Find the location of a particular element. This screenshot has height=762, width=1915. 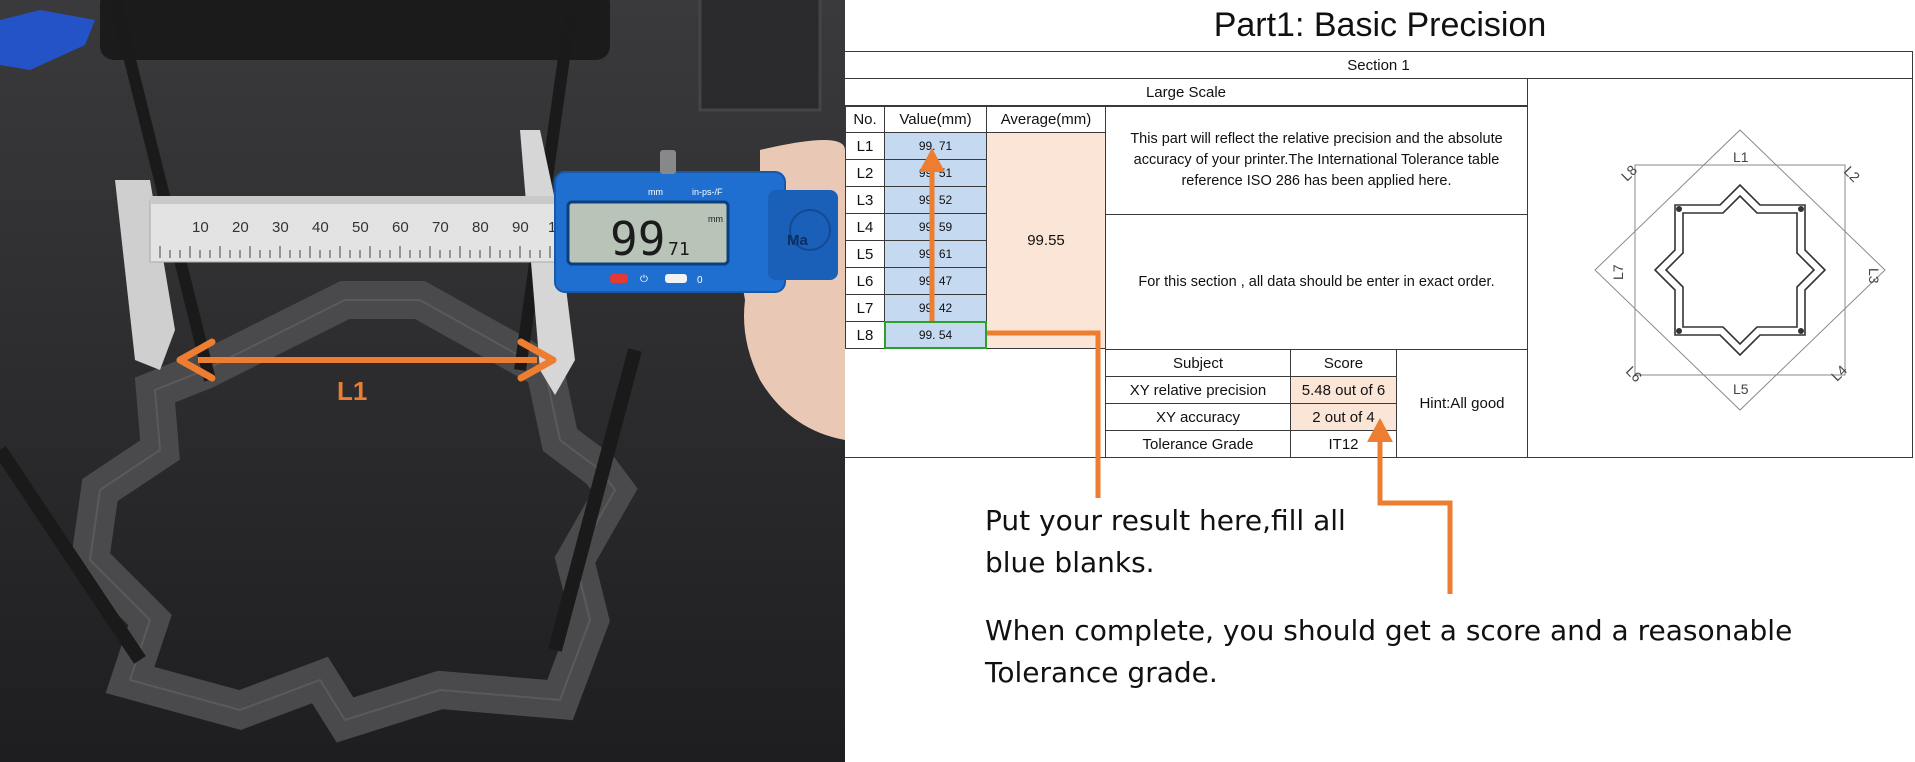

value-input-selected: 99. 54 is located at coordinates (935, 335).